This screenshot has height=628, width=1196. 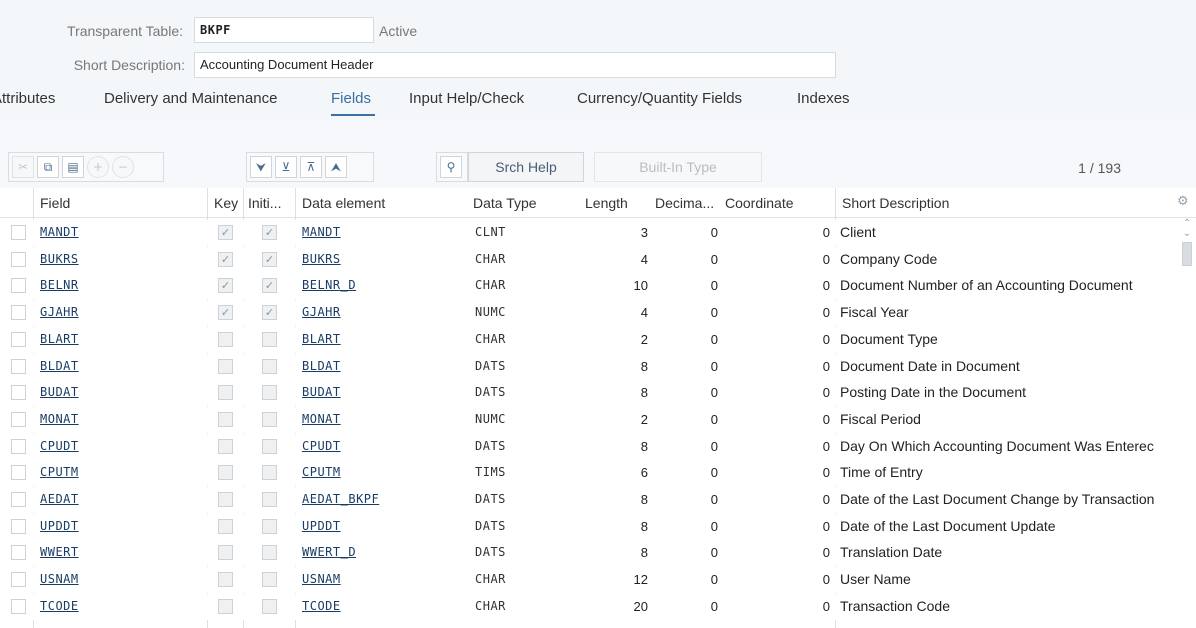 I want to click on gear-icon: ⚙, so click(x=1185, y=202).